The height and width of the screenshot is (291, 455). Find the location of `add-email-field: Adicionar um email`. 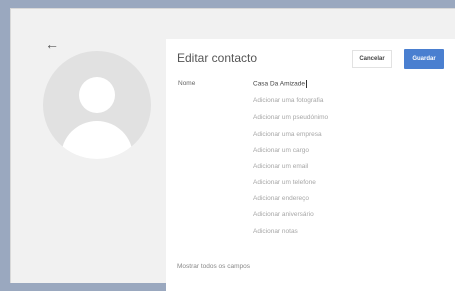

add-email-field: Adicionar um email is located at coordinates (280, 166).